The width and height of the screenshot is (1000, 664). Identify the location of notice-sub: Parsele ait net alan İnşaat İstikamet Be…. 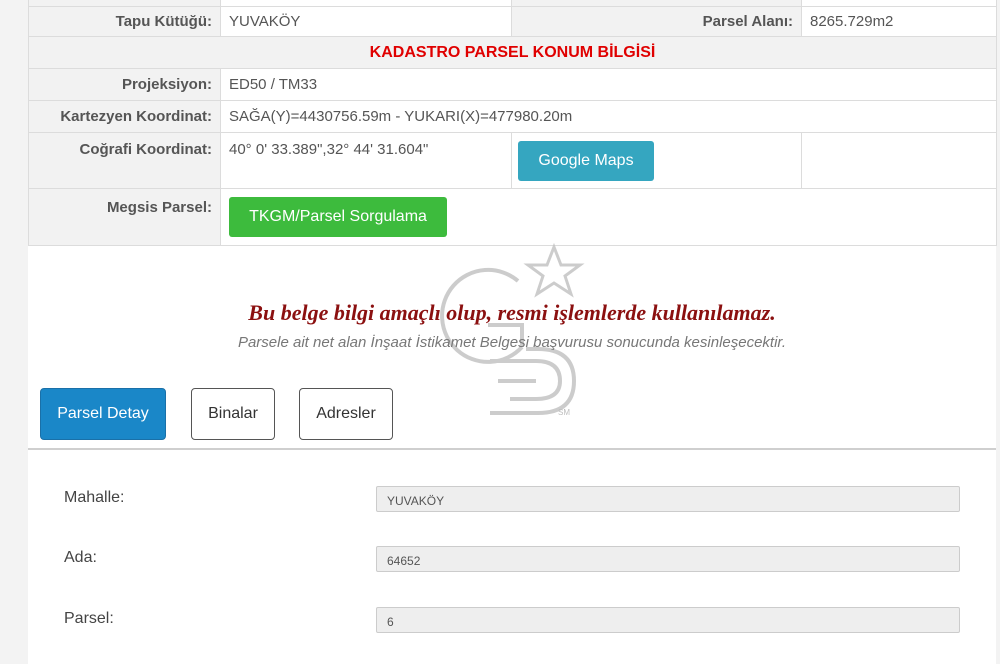
(512, 342).